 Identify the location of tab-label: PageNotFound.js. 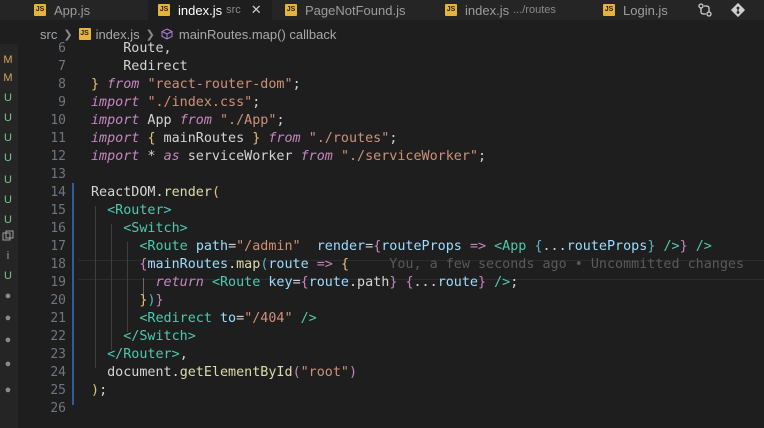
(355, 10).